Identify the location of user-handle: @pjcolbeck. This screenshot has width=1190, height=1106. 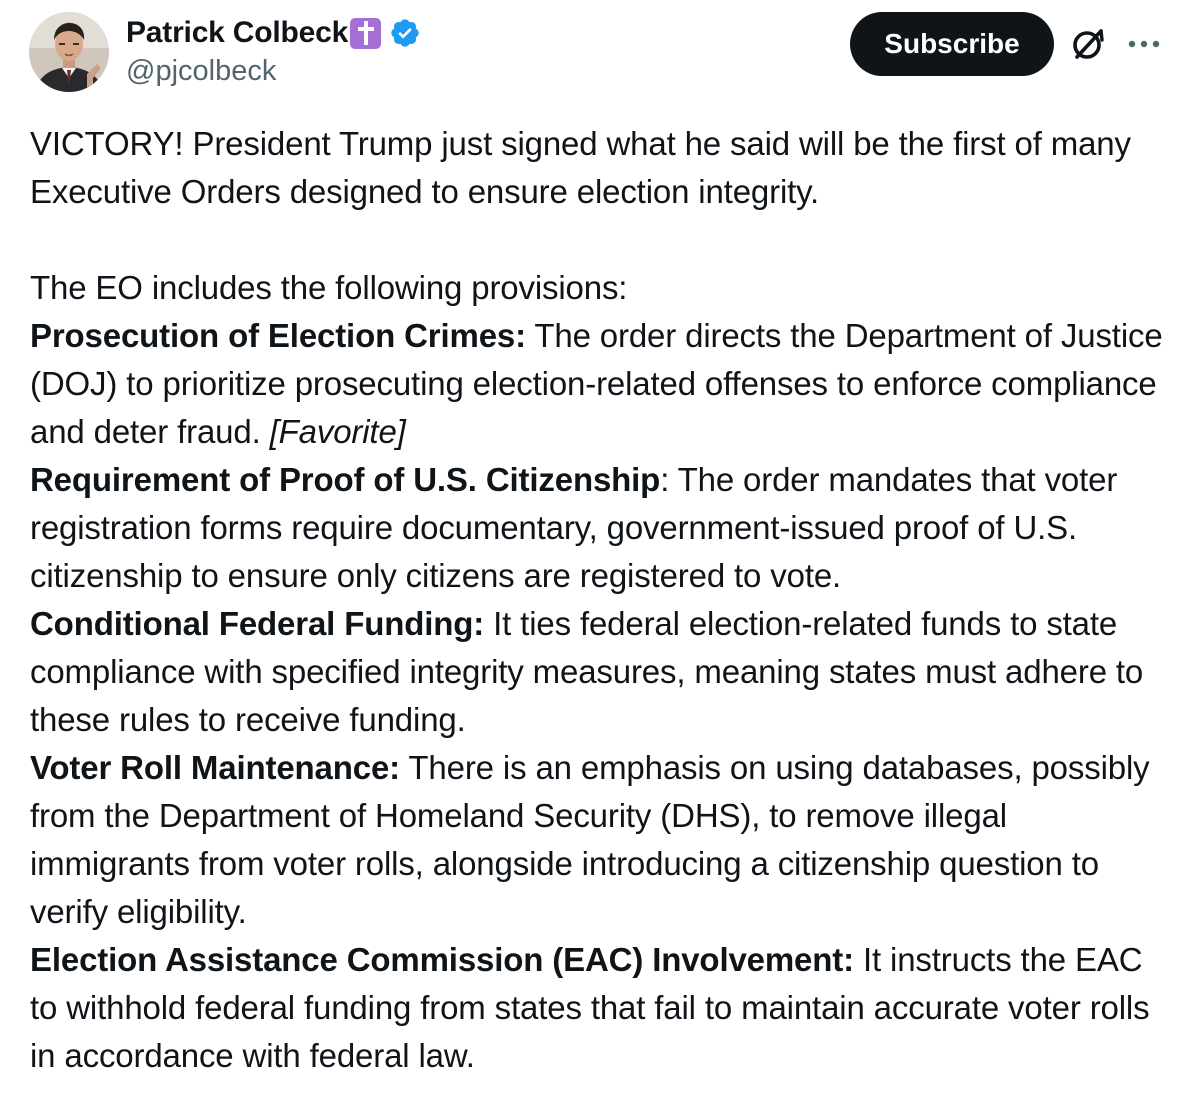
(201, 71).